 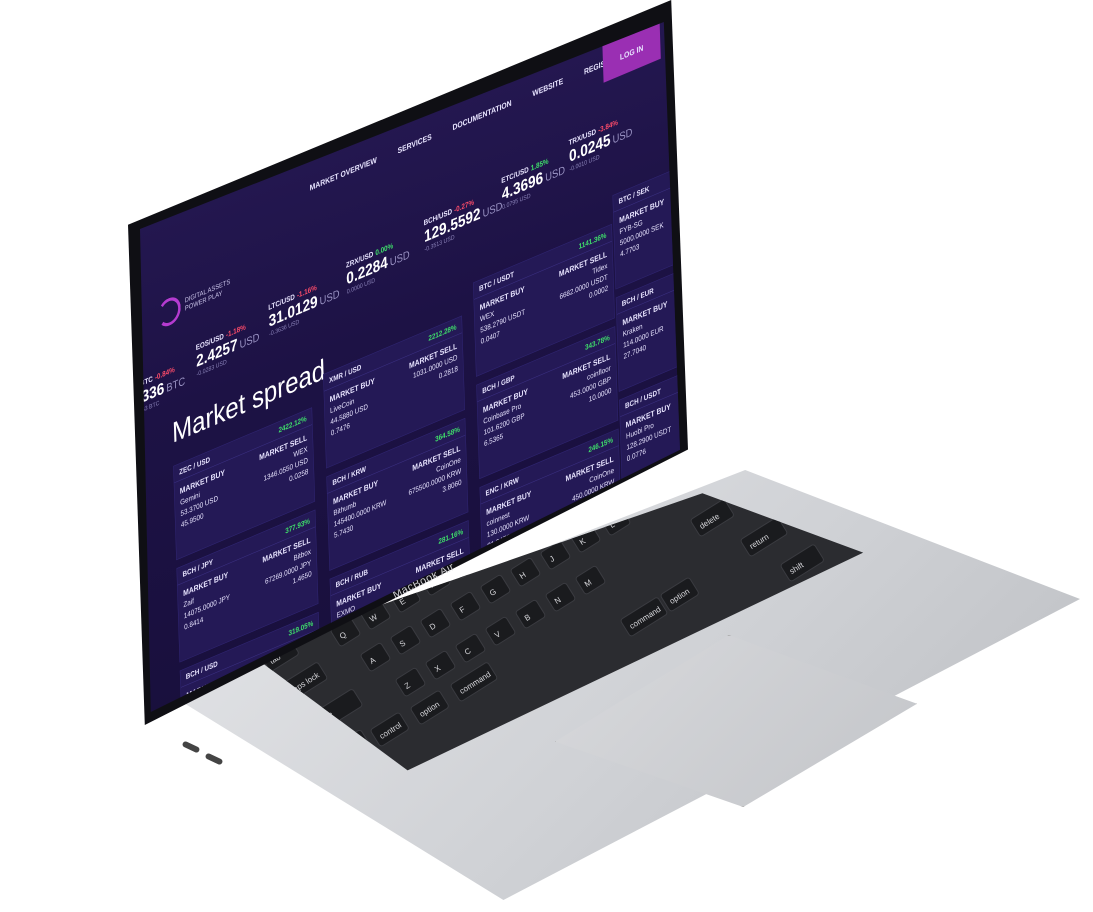 I want to click on key-k: K, so click(x=585, y=538).